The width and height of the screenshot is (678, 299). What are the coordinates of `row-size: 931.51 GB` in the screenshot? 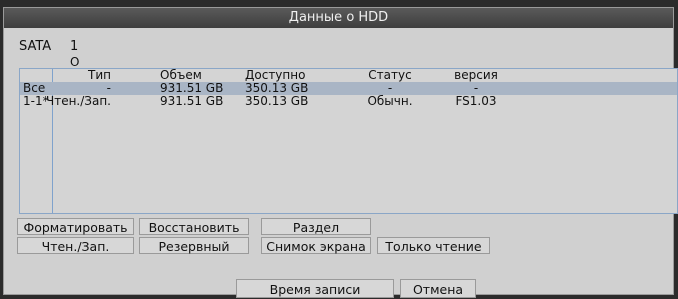 It's located at (192, 101).